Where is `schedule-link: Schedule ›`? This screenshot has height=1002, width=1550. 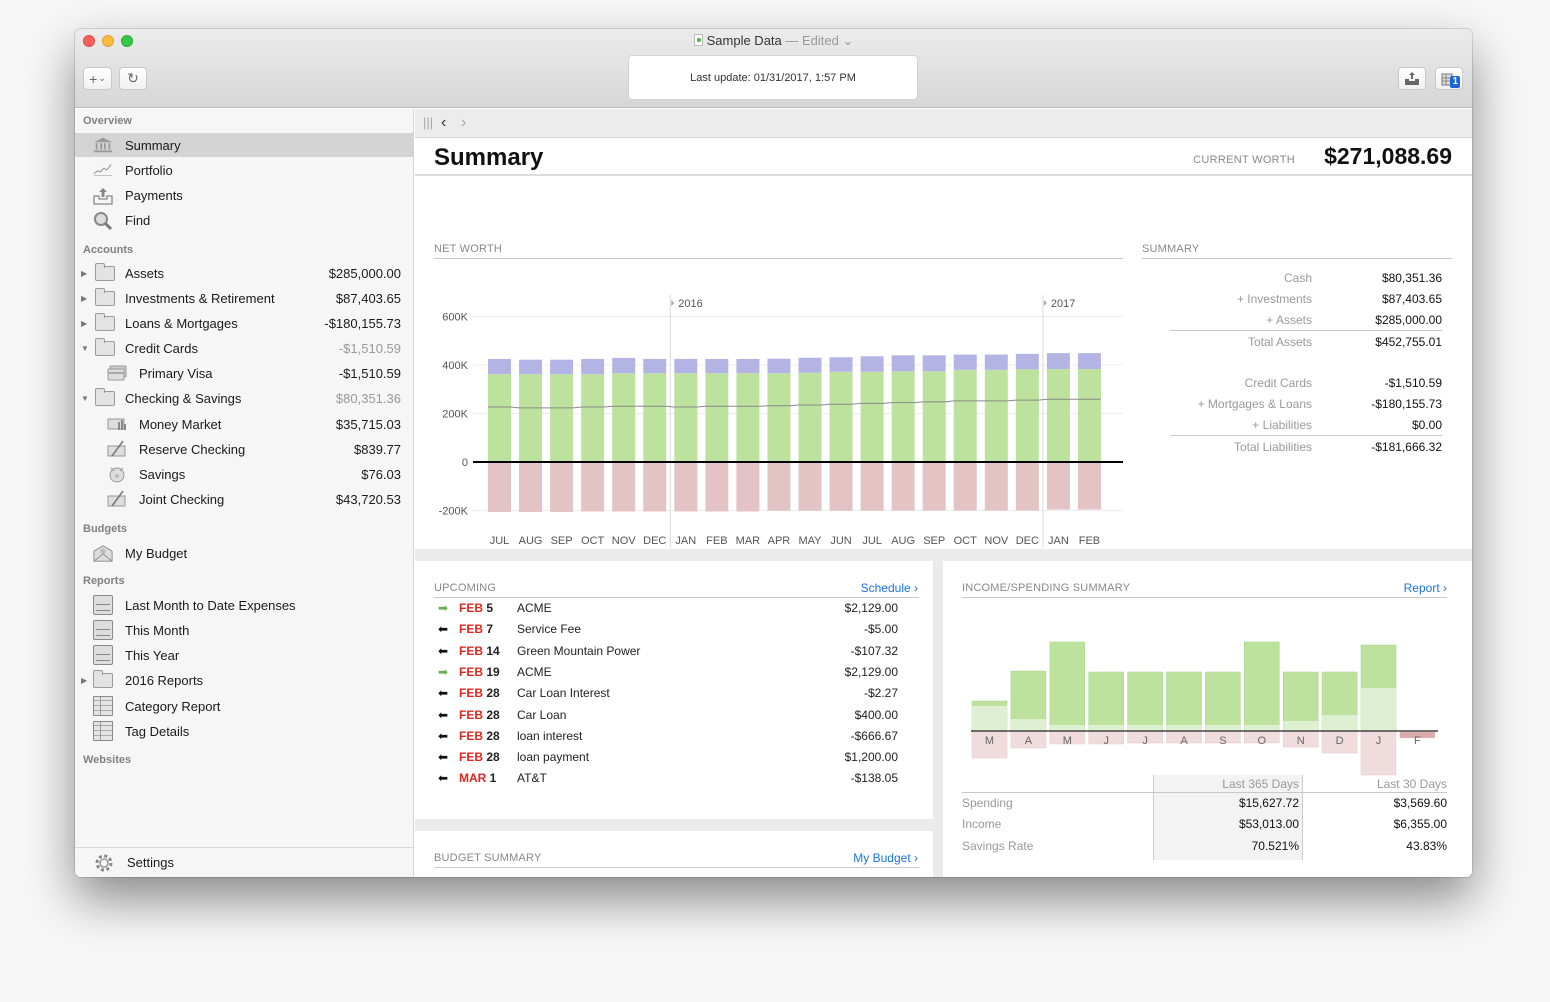 schedule-link: Schedule › is located at coordinates (889, 588).